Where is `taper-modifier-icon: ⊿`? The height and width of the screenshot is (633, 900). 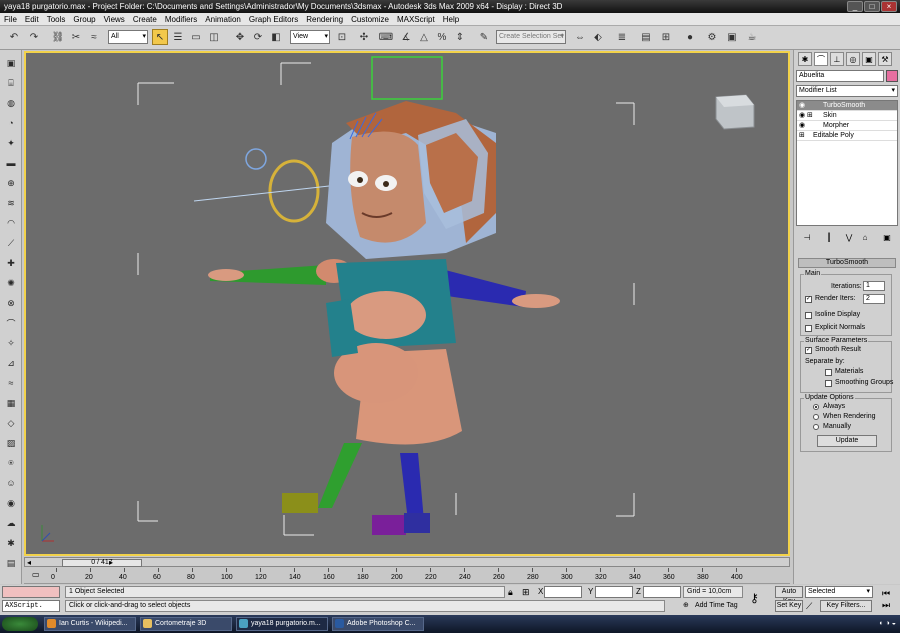
taper-modifier-icon: ⊿ is located at coordinates (11, 363).